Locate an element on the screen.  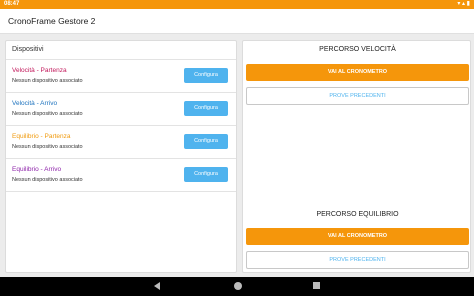
app-title: CronoFrame Gestore 2 is located at coordinates (52, 21).